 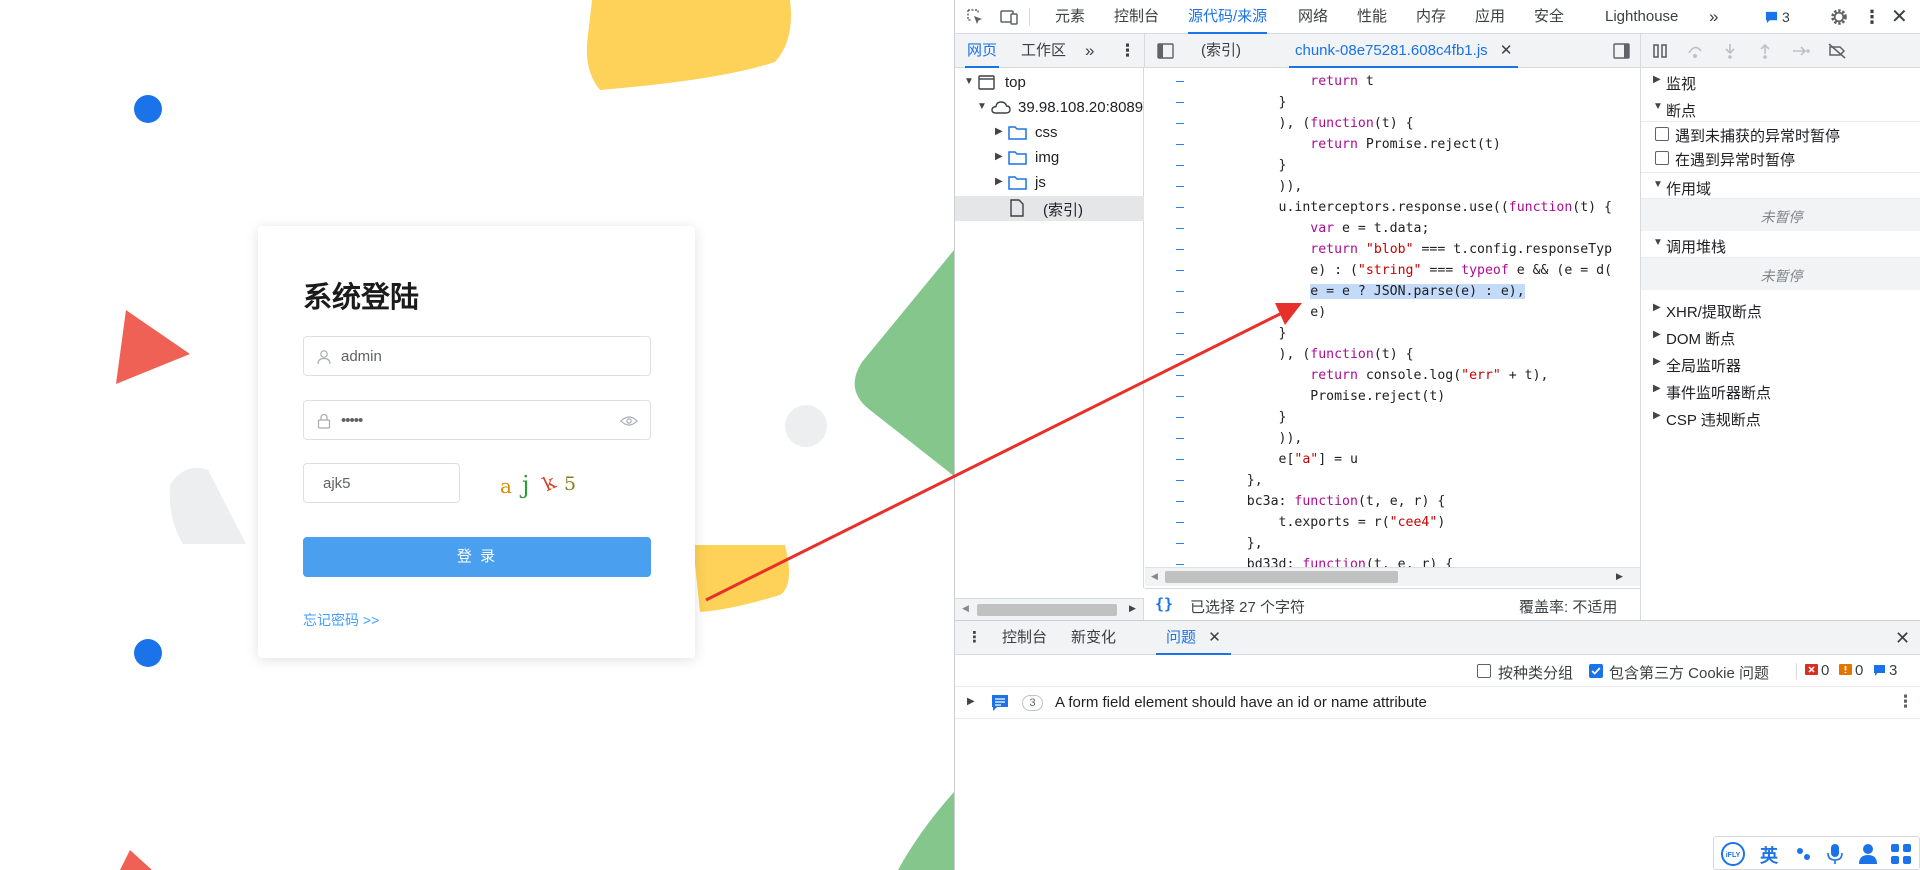 I want to click on more-options-icon: ⋮, so click(x=1872, y=17).